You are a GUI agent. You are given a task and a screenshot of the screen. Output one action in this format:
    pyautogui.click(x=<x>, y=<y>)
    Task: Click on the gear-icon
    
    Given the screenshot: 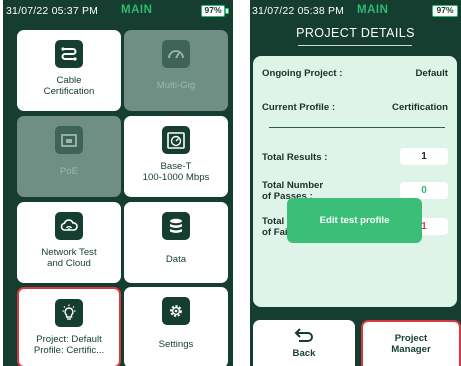 What is the action you would take?
    pyautogui.click(x=176, y=311)
    